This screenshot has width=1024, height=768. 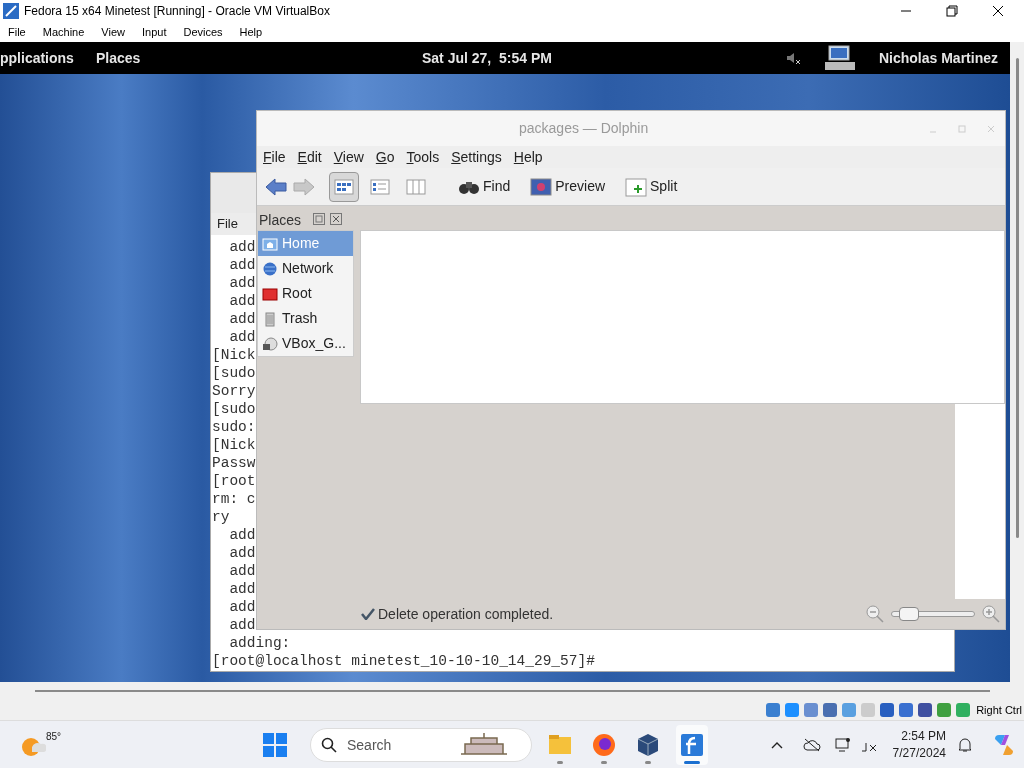 I want to click on search-field: Search, so click(x=421, y=745).